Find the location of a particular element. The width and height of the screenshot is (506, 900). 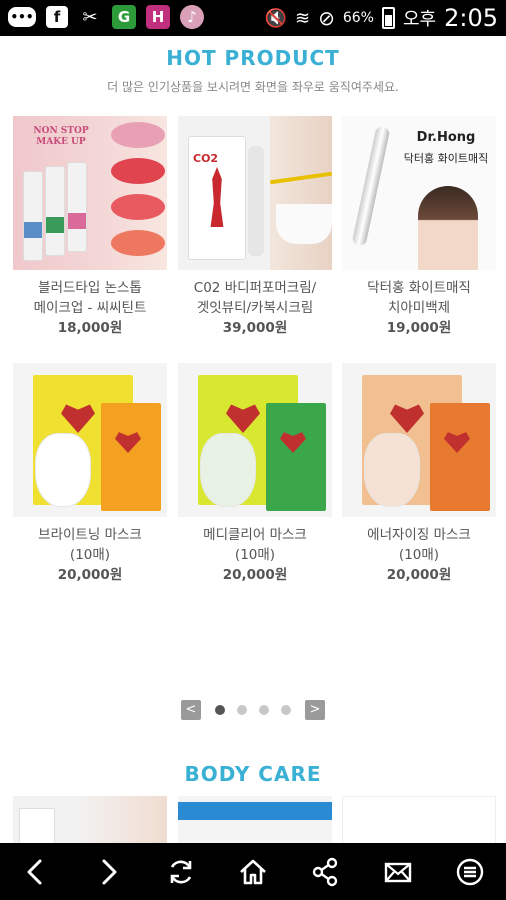

wifi-icon: ≋ is located at coordinates (302, 18).